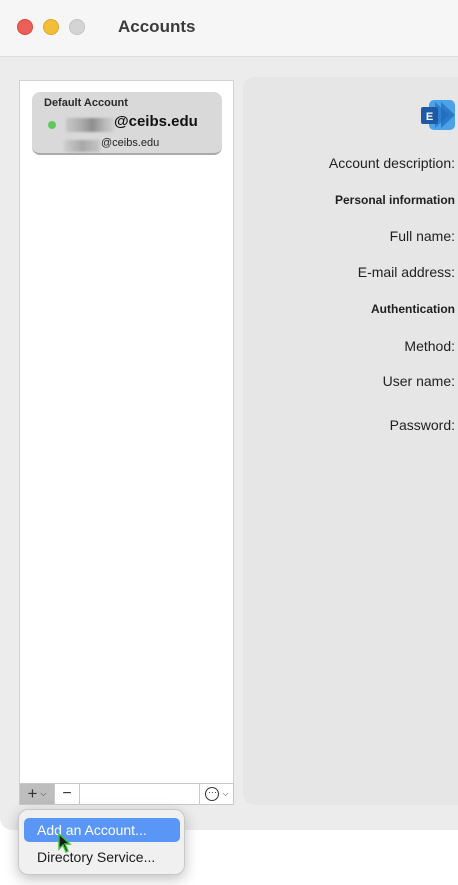 Image resolution: width=458 pixels, height=885 pixels. I want to click on more-actions-button: ··· ⌵, so click(216, 794).